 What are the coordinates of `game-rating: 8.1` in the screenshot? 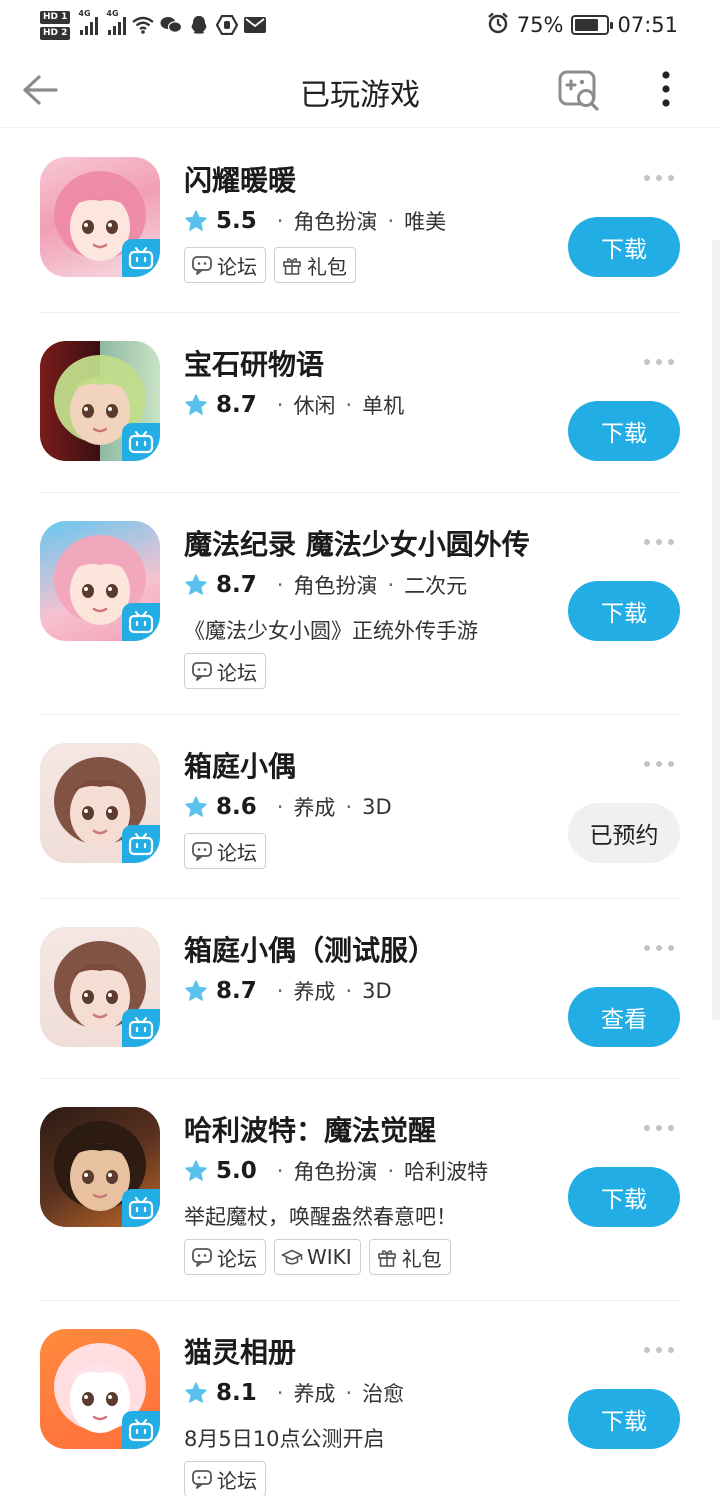 It's located at (236, 1393).